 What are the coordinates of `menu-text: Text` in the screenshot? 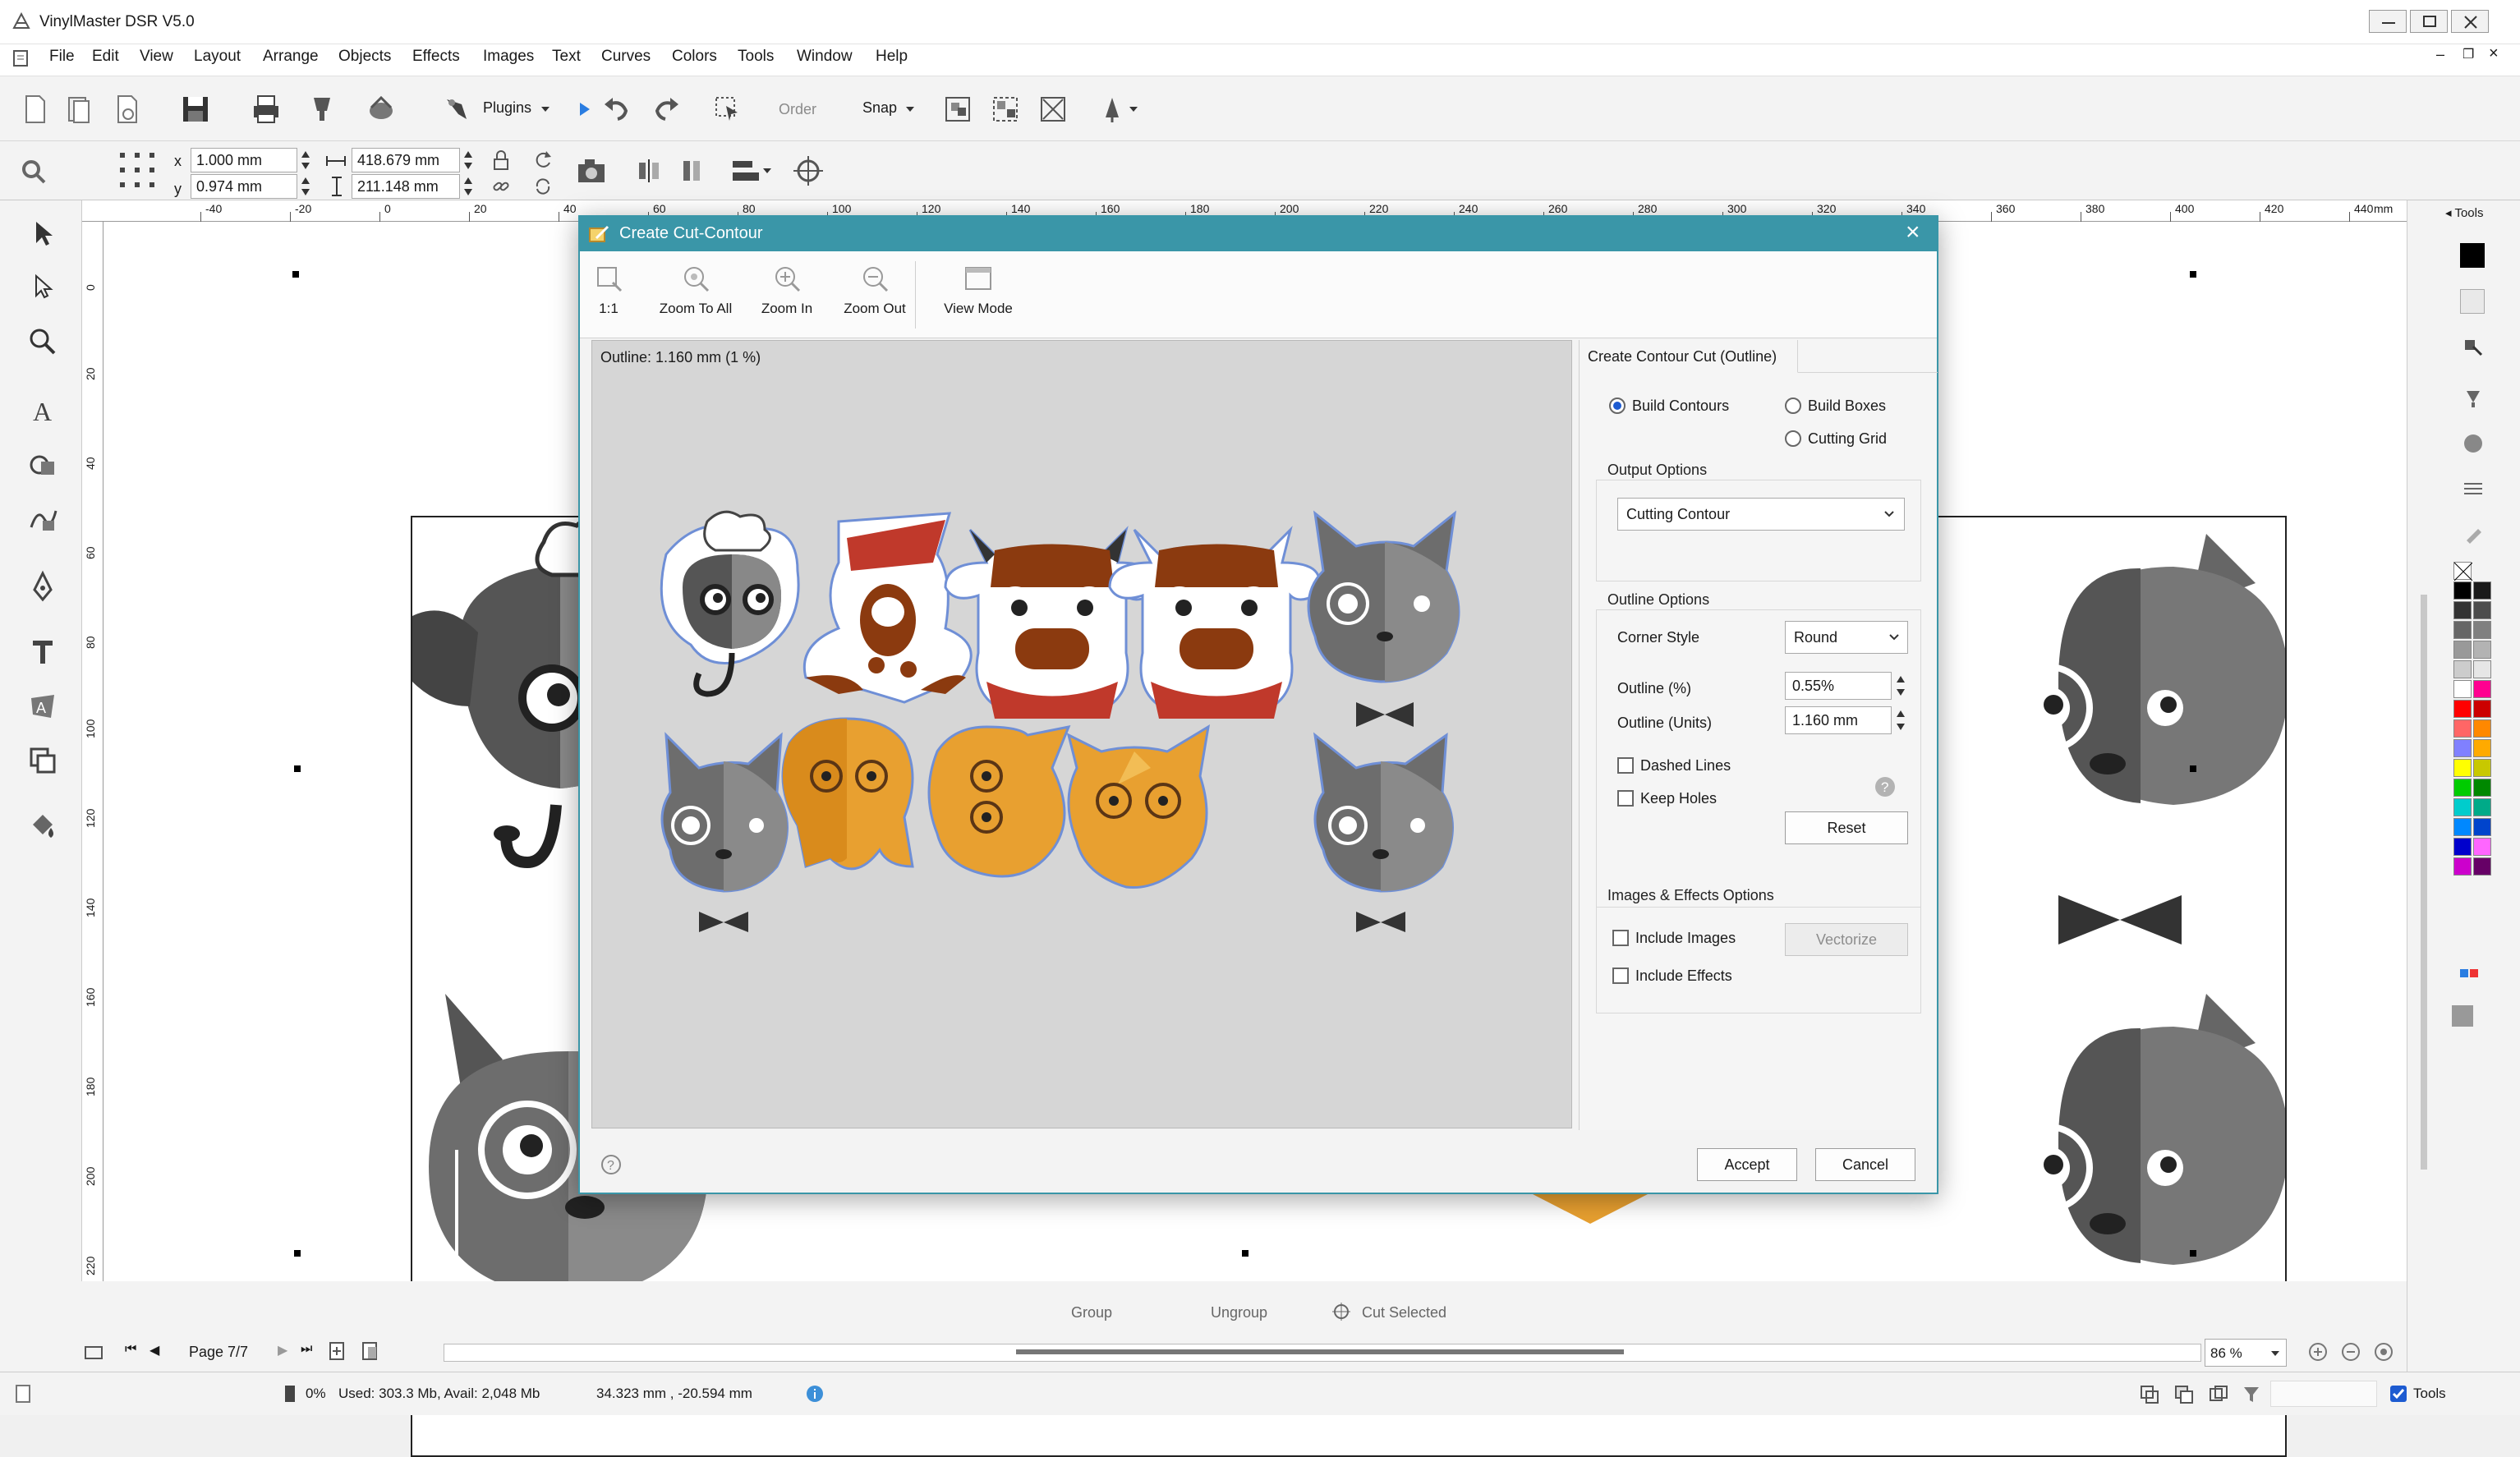 It's located at (566, 57).